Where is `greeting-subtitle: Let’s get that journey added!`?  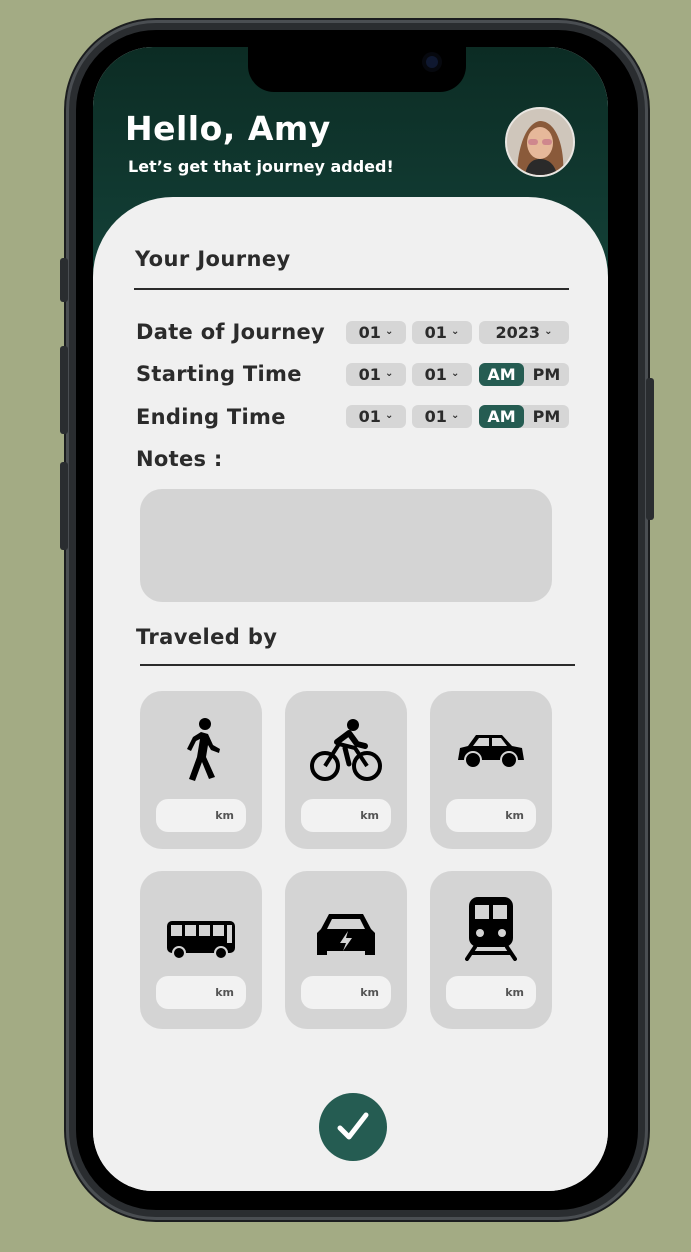 greeting-subtitle: Let’s get that journey added! is located at coordinates (261, 166).